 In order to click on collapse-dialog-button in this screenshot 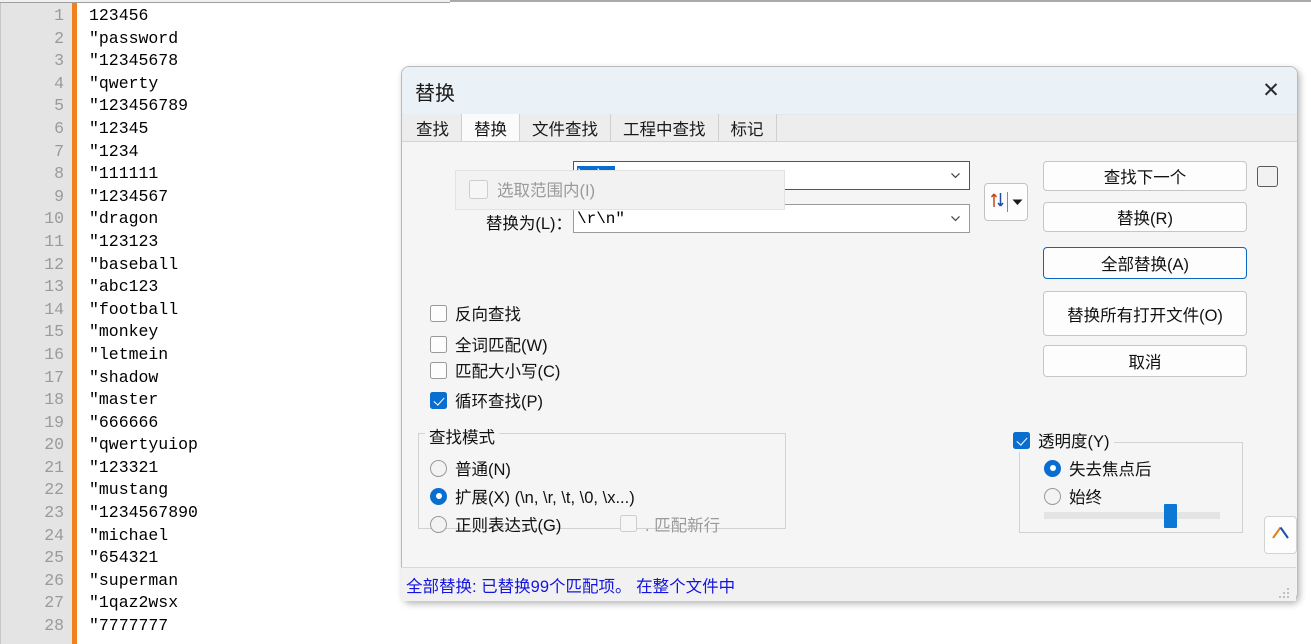, I will do `click(1280, 535)`.